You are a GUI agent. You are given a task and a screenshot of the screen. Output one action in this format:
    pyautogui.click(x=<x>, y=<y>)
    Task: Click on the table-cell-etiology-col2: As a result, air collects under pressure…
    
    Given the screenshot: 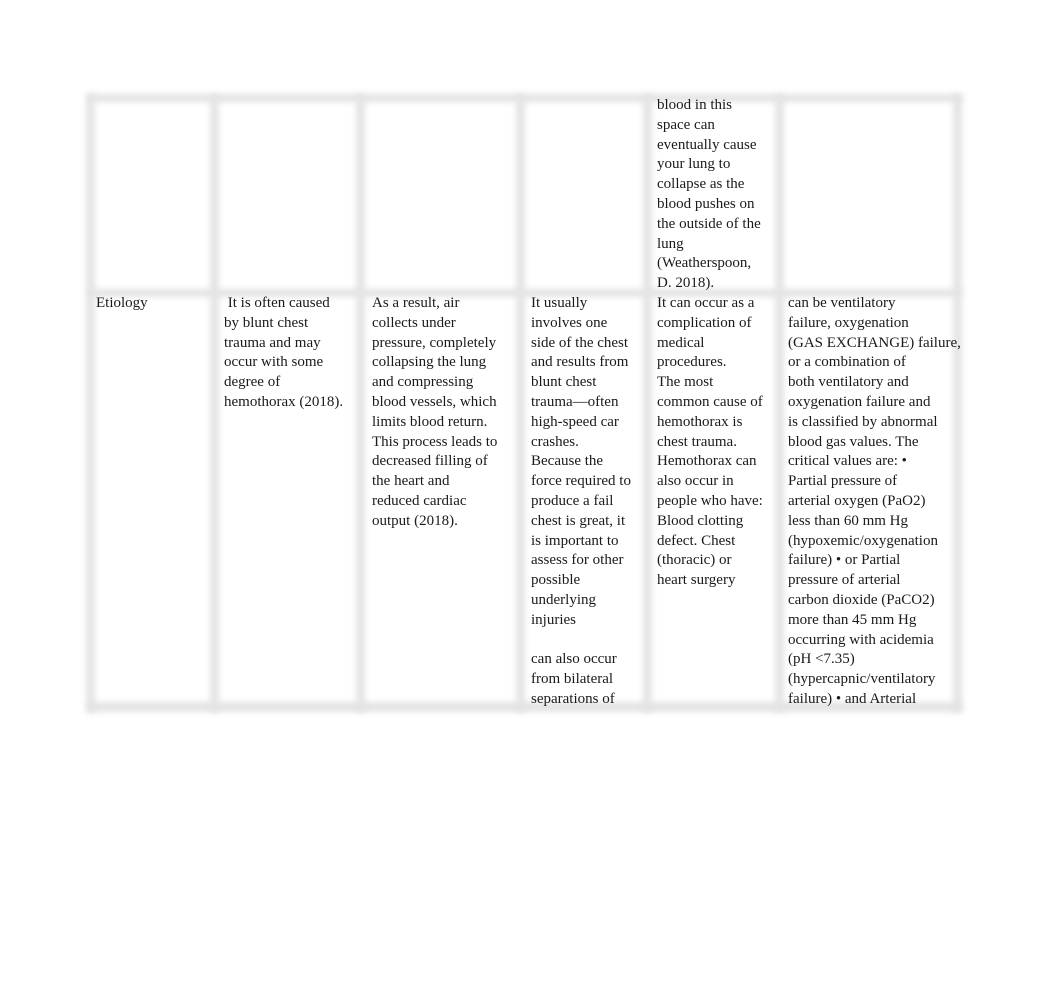 What is the action you would take?
    pyautogui.click(x=435, y=412)
    